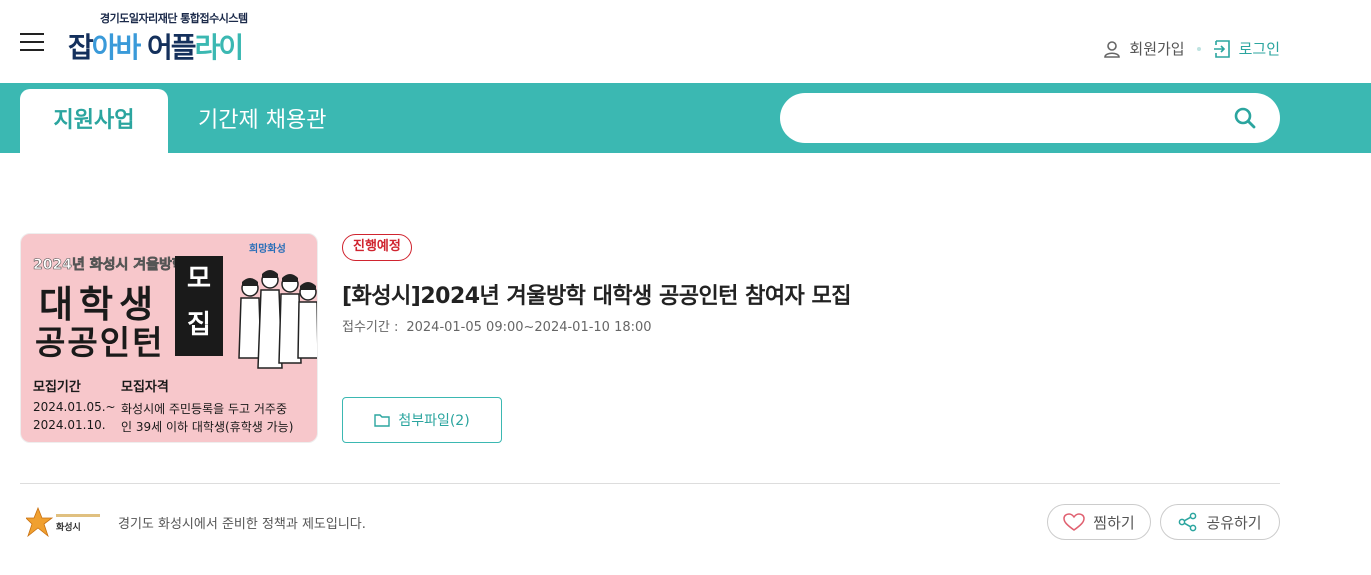 This screenshot has height=575, width=1371. I want to click on join-label: 회원가입, so click(1157, 49).